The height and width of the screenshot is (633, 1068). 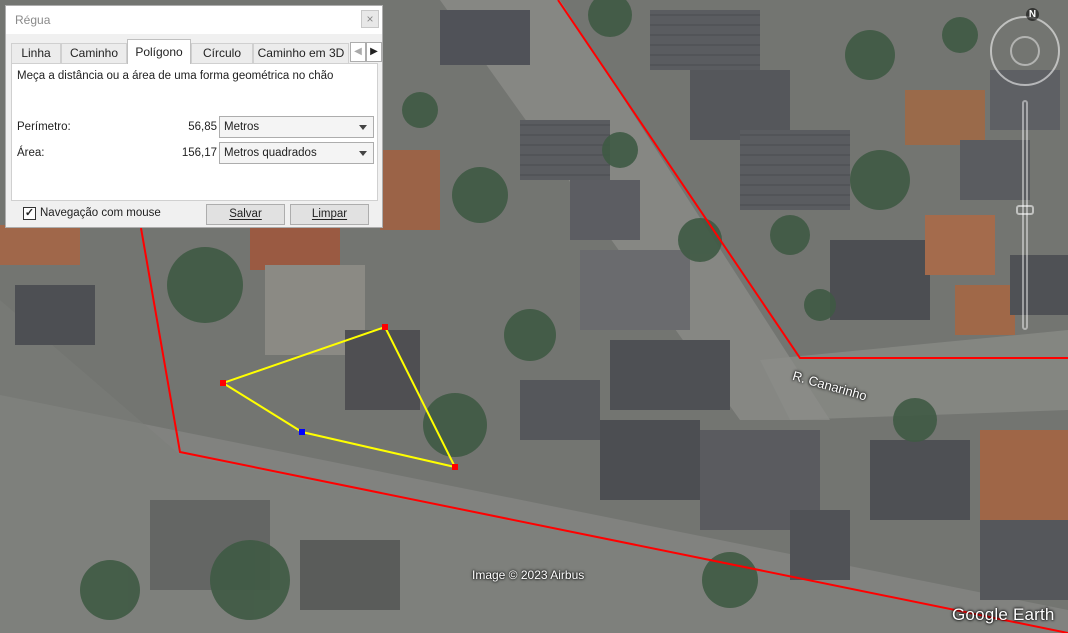 I want to click on mouse-navigation-label: Navegação com mouse, so click(x=100, y=213).